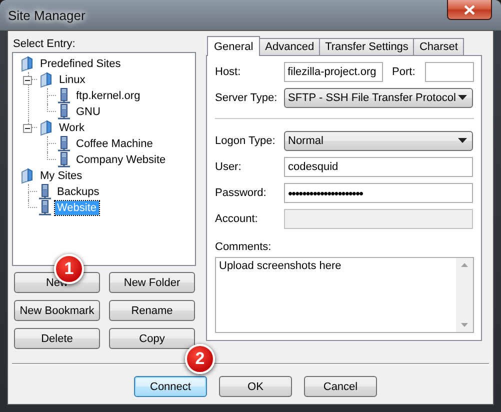 The image size is (501, 412). What do you see at coordinates (72, 80) in the screenshot?
I see `tree-item: Linux` at bounding box center [72, 80].